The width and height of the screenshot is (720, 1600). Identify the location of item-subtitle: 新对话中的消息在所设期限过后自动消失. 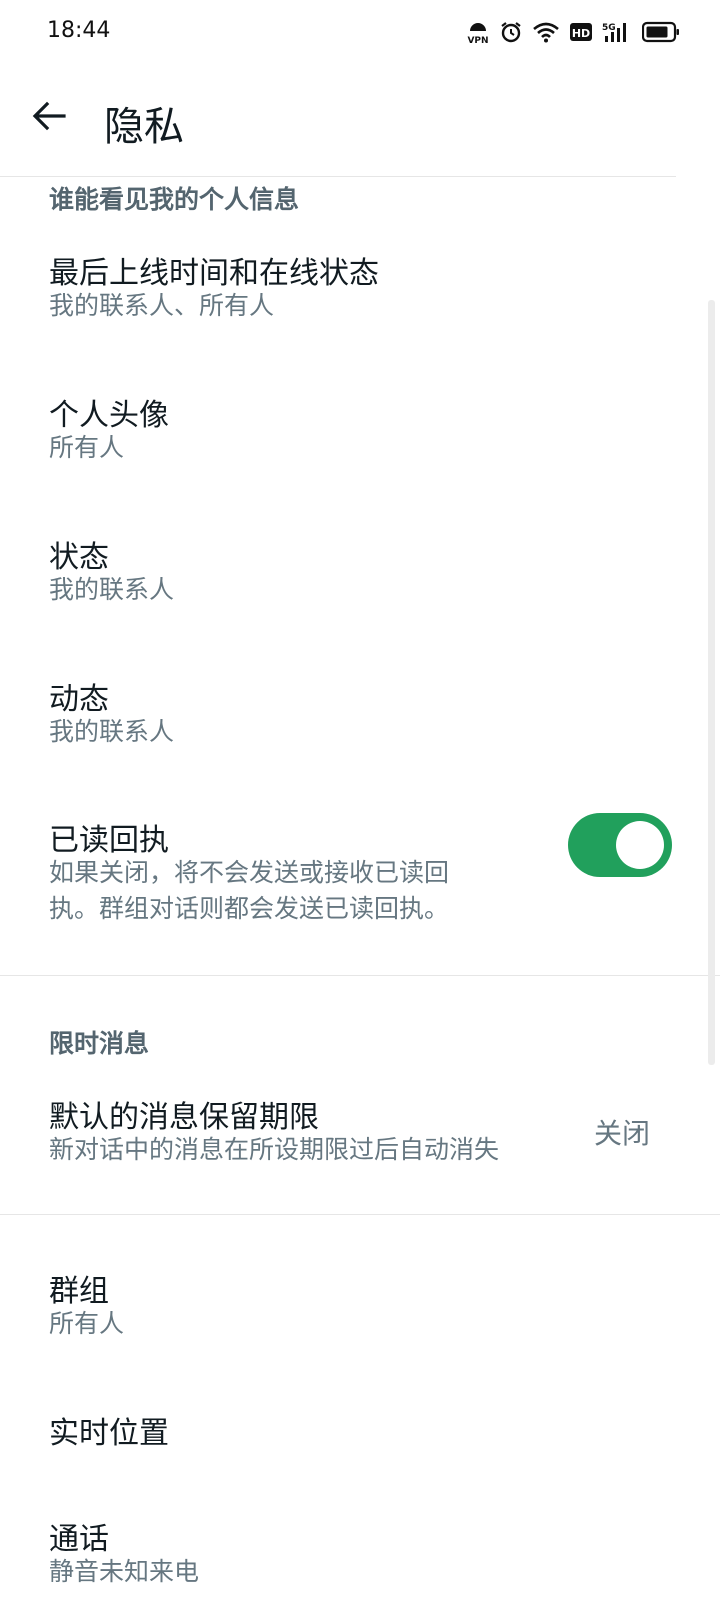
(274, 1149).